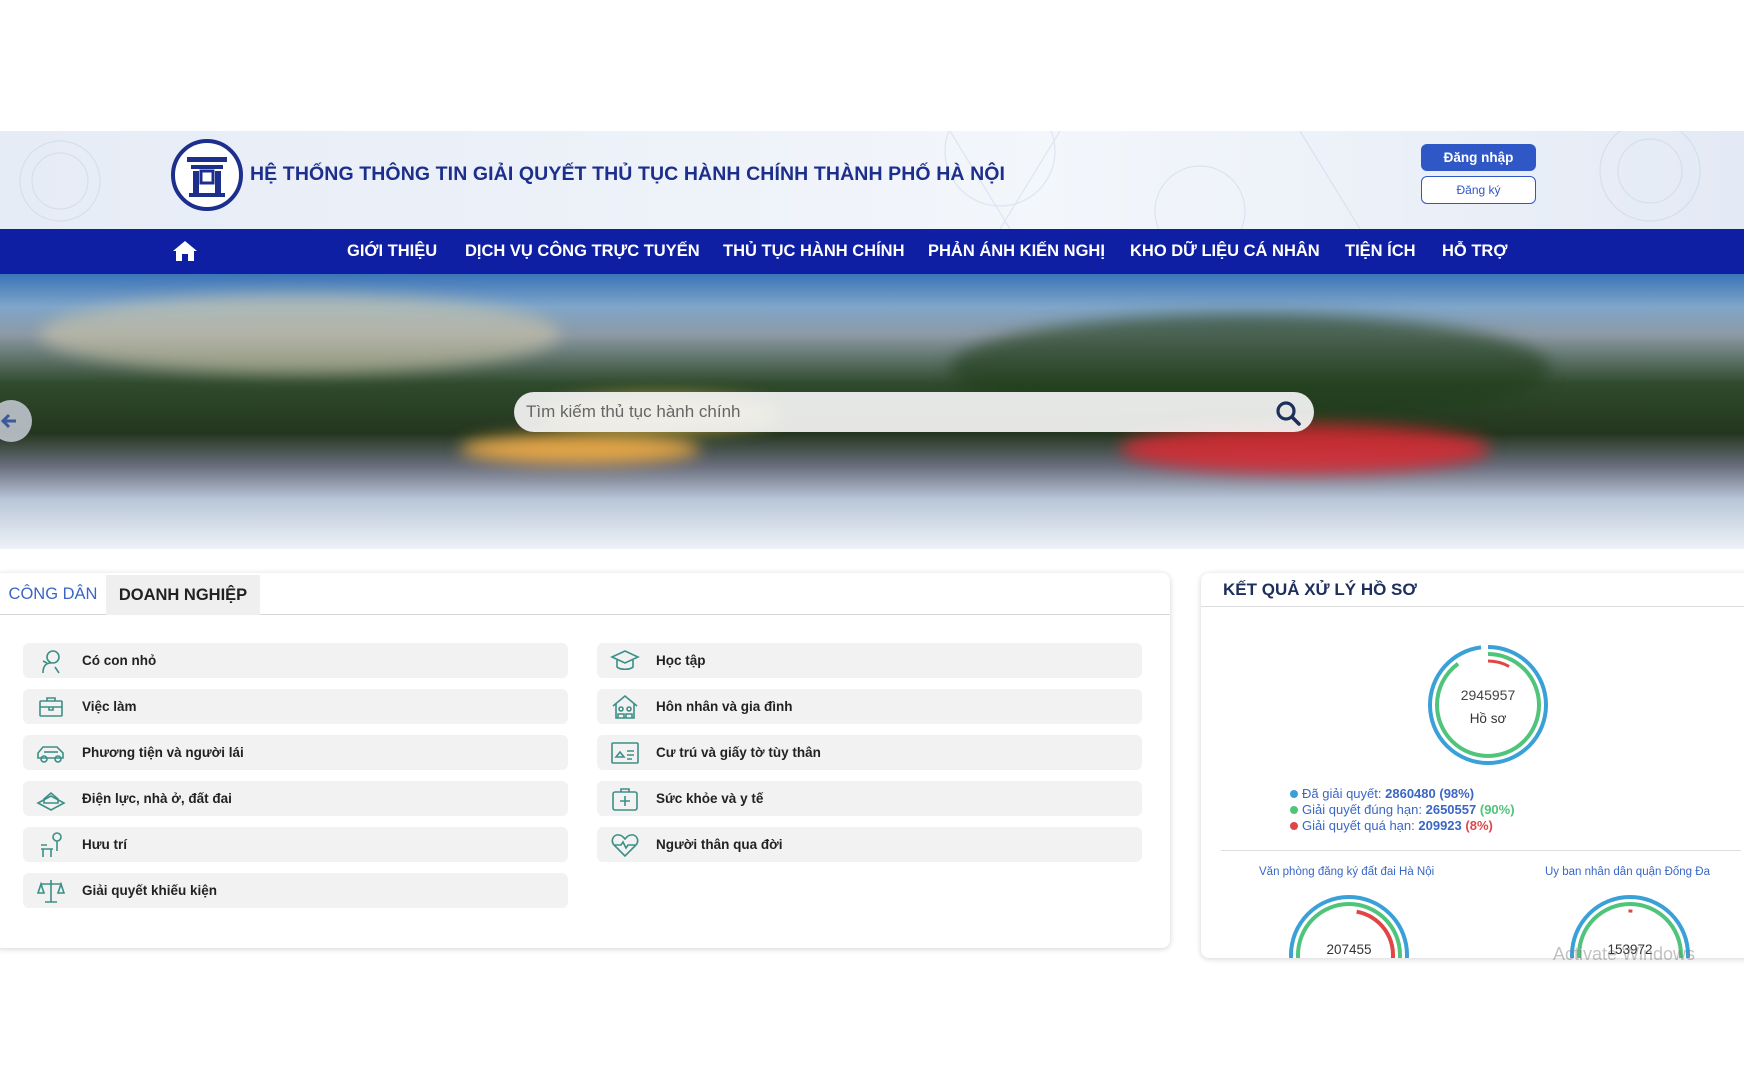 This screenshot has height=1090, width=1744. What do you see at coordinates (119, 660) in the screenshot?
I see `category-label: Có con nhỏ` at bounding box center [119, 660].